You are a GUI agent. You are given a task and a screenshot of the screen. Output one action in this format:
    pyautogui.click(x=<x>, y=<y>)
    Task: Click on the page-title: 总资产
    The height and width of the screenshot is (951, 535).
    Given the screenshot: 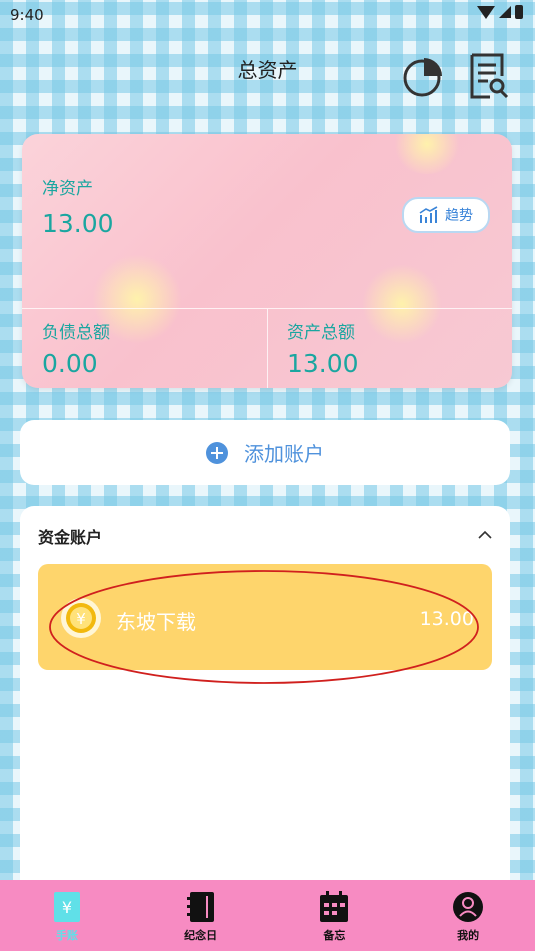 What is the action you would take?
    pyautogui.click(x=267, y=70)
    